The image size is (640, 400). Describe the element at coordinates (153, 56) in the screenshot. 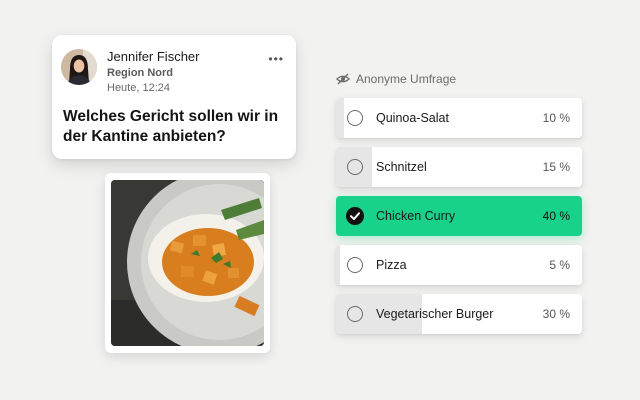

I see `author-name: Jennifer Fischer` at that location.